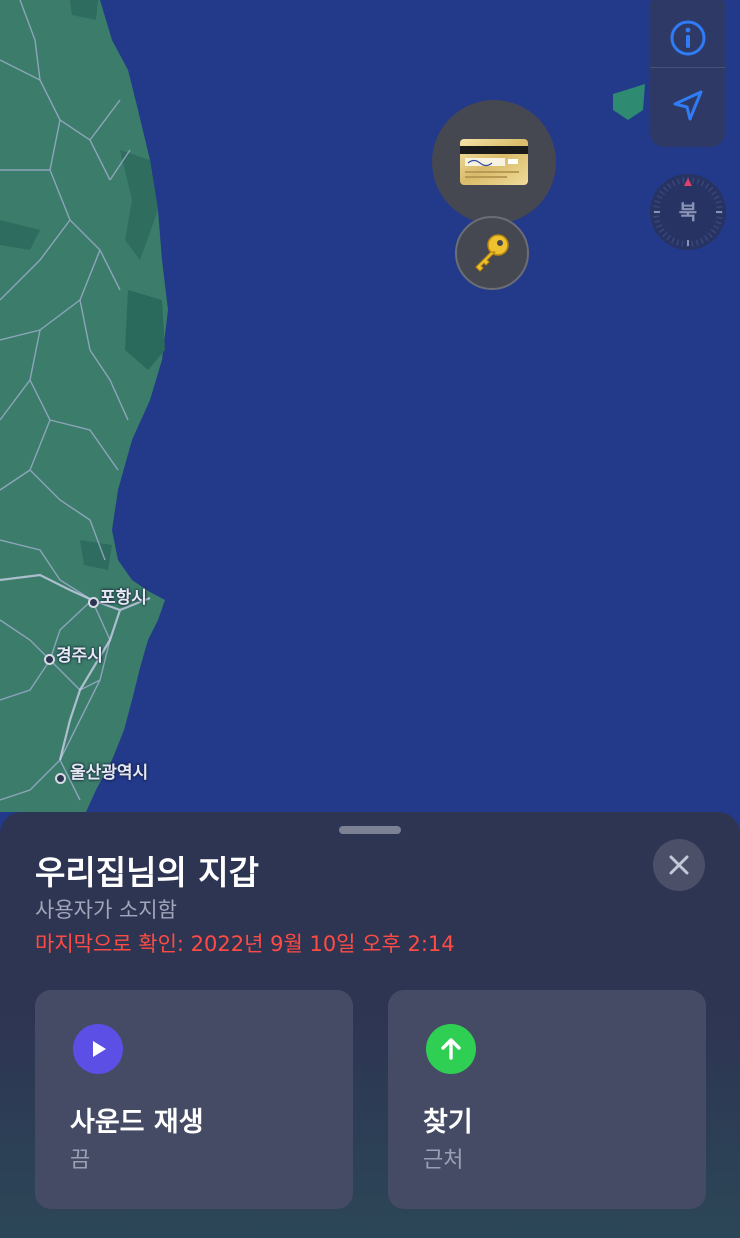 The image size is (740, 1238). I want to click on map-control-panel, so click(687, 73).